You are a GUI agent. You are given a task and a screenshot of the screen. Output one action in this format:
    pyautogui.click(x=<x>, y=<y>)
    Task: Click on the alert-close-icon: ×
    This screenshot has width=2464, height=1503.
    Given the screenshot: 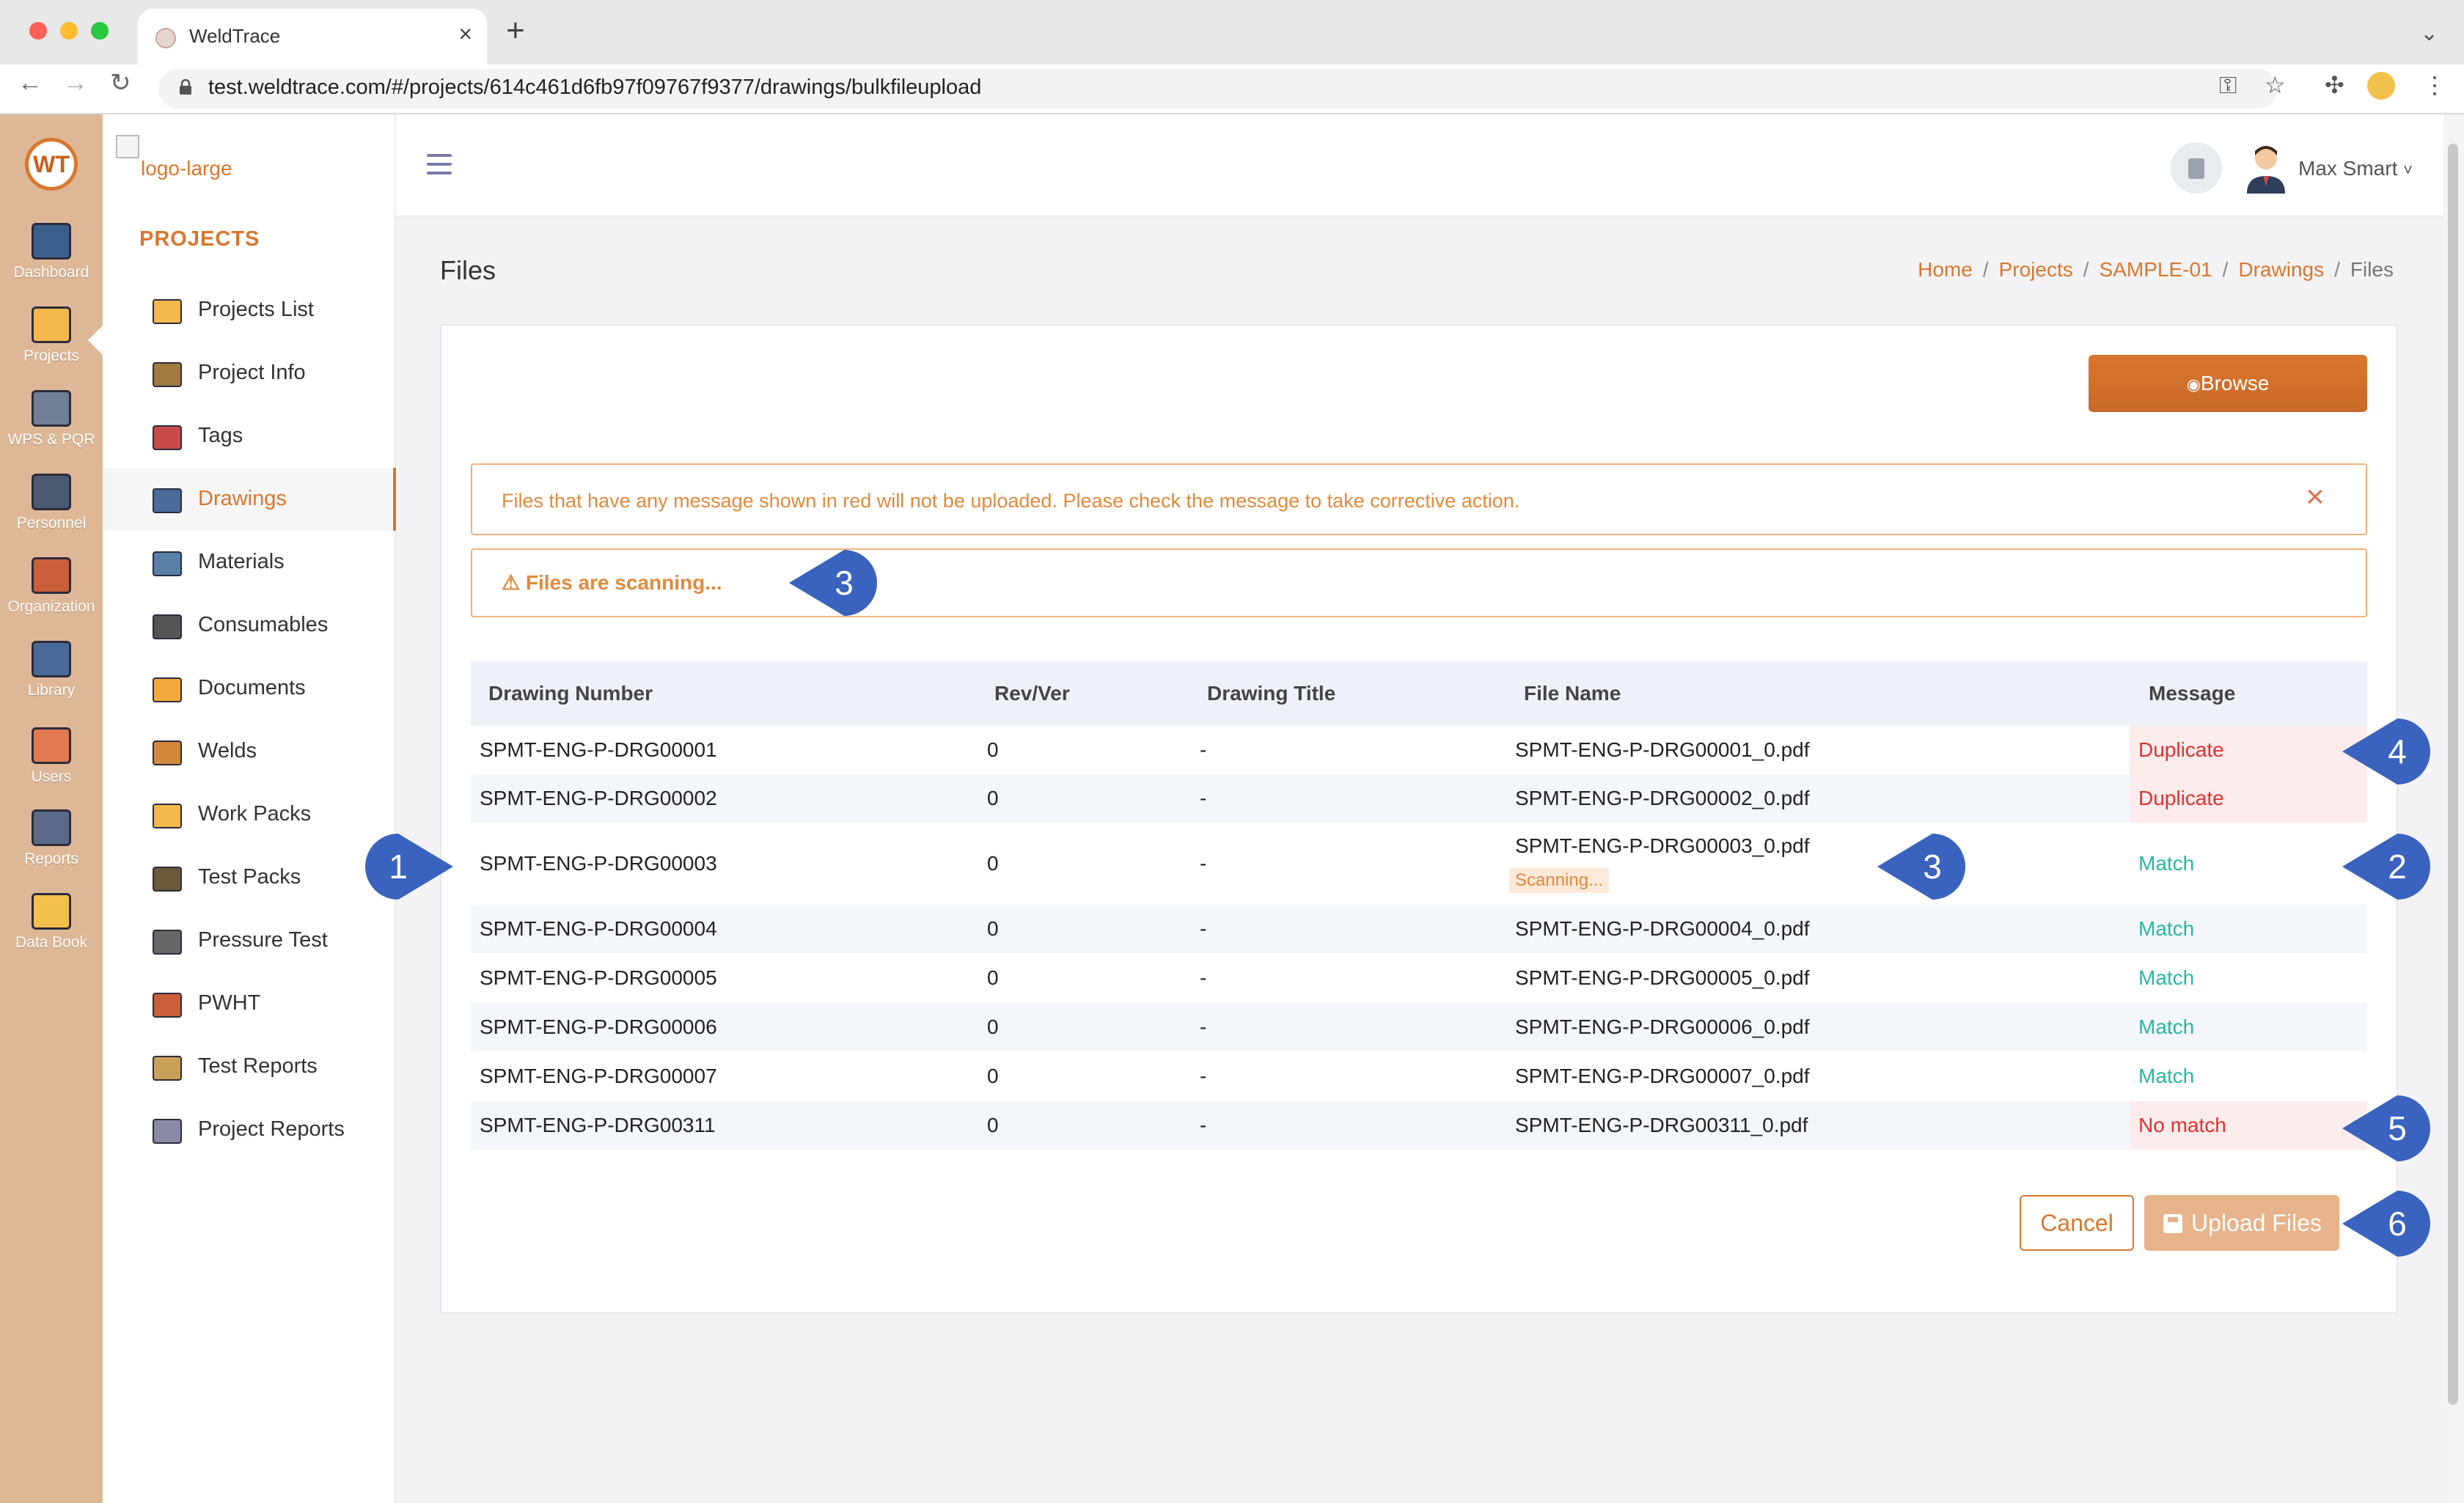 What is the action you would take?
    pyautogui.click(x=2315, y=497)
    